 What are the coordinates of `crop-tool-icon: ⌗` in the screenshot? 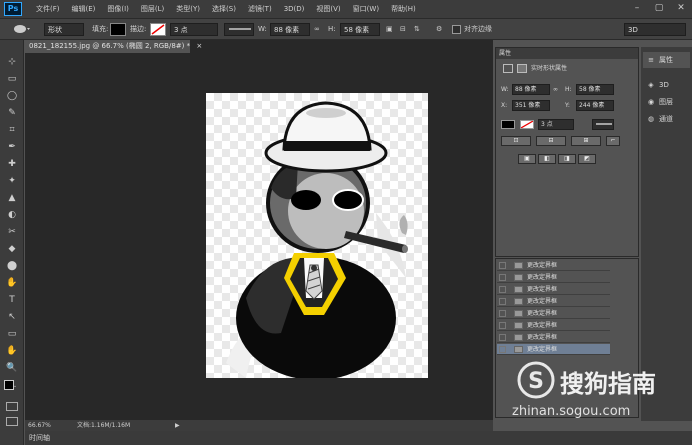 It's located at (12, 130).